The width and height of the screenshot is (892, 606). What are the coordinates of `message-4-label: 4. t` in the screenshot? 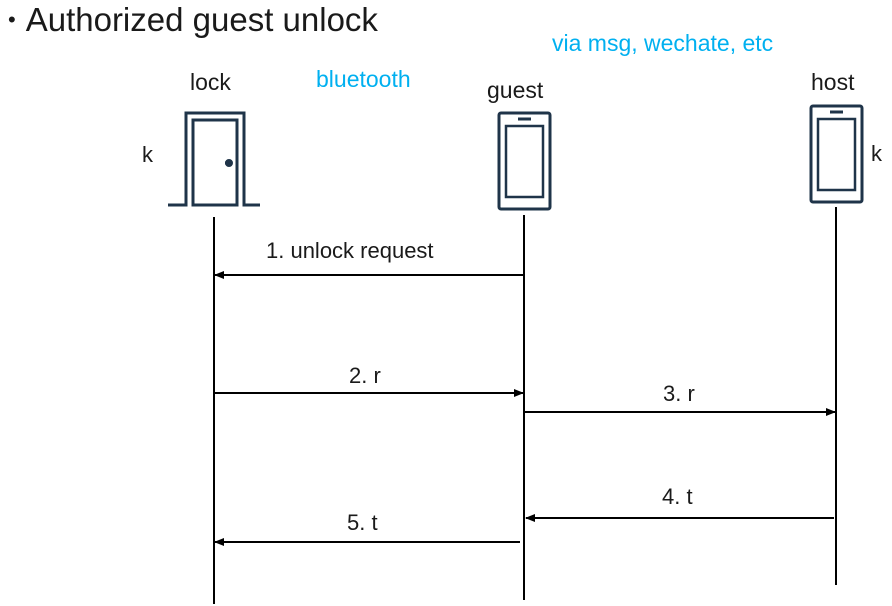 It's located at (677, 496).